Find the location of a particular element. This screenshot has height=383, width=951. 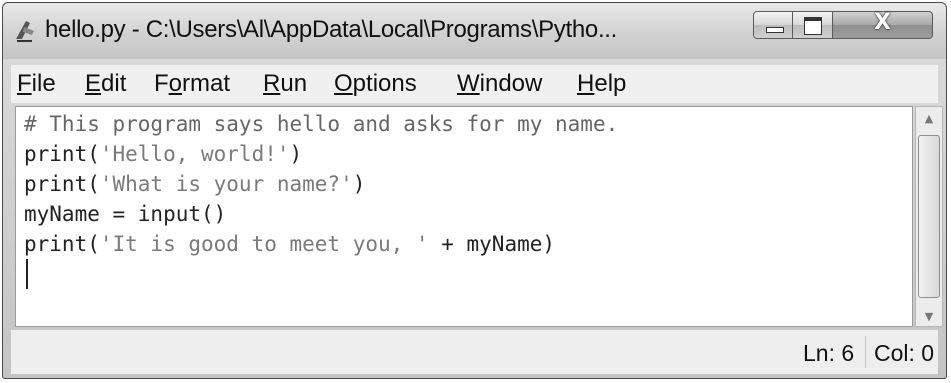

menu-format: Format is located at coordinates (192, 84).